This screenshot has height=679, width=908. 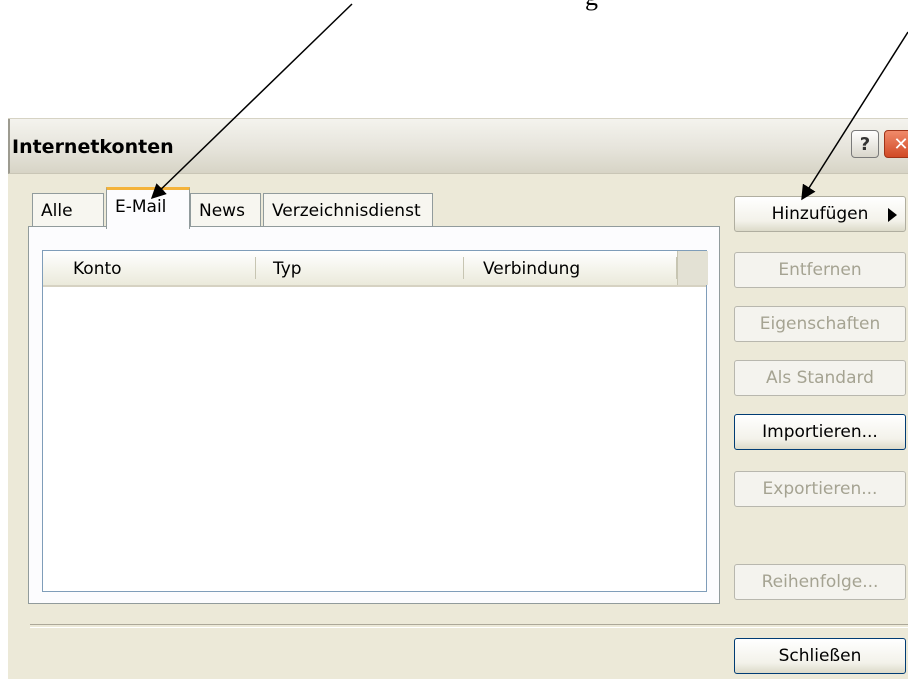 What do you see at coordinates (892, 215) in the screenshot?
I see `submenu-arrow-icon` at bounding box center [892, 215].